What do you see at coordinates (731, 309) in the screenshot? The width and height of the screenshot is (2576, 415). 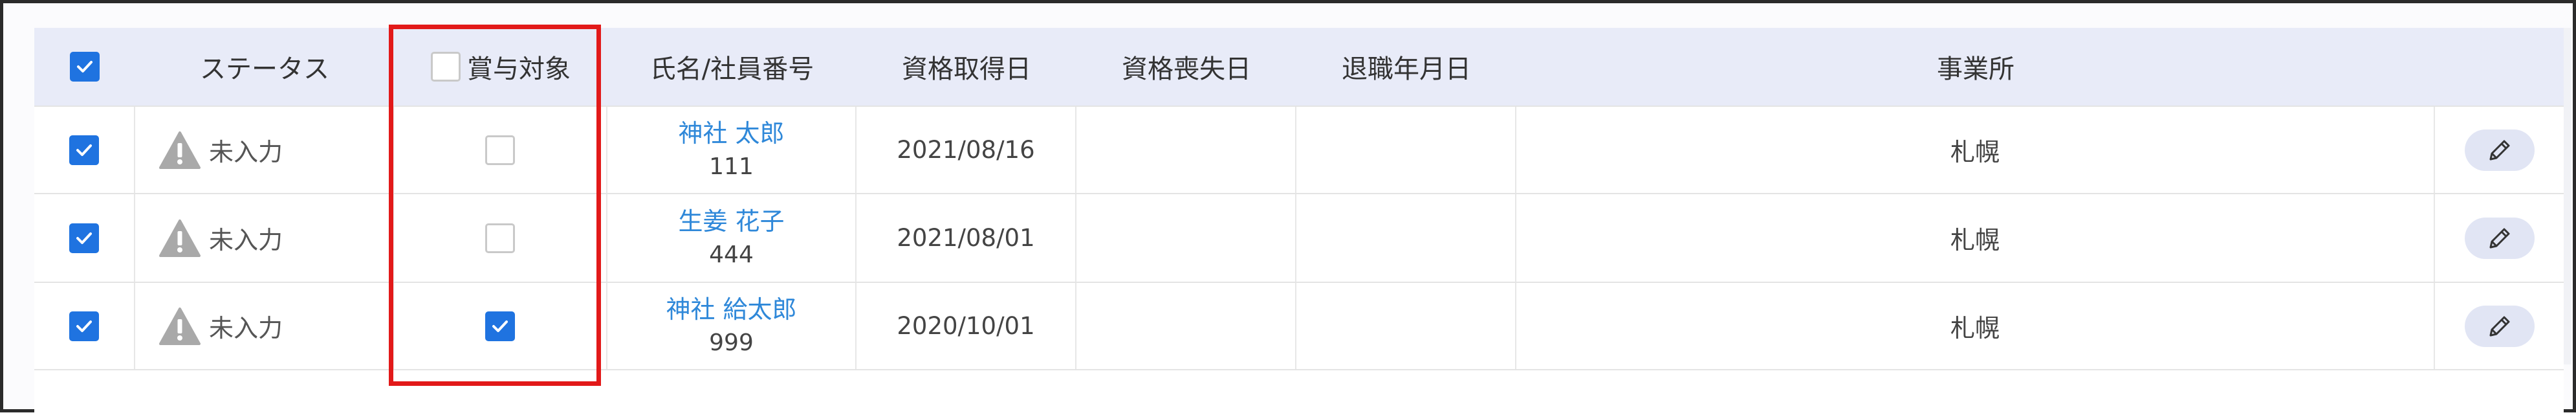 I see `employee-name-link: 神社 給太郎` at bounding box center [731, 309].